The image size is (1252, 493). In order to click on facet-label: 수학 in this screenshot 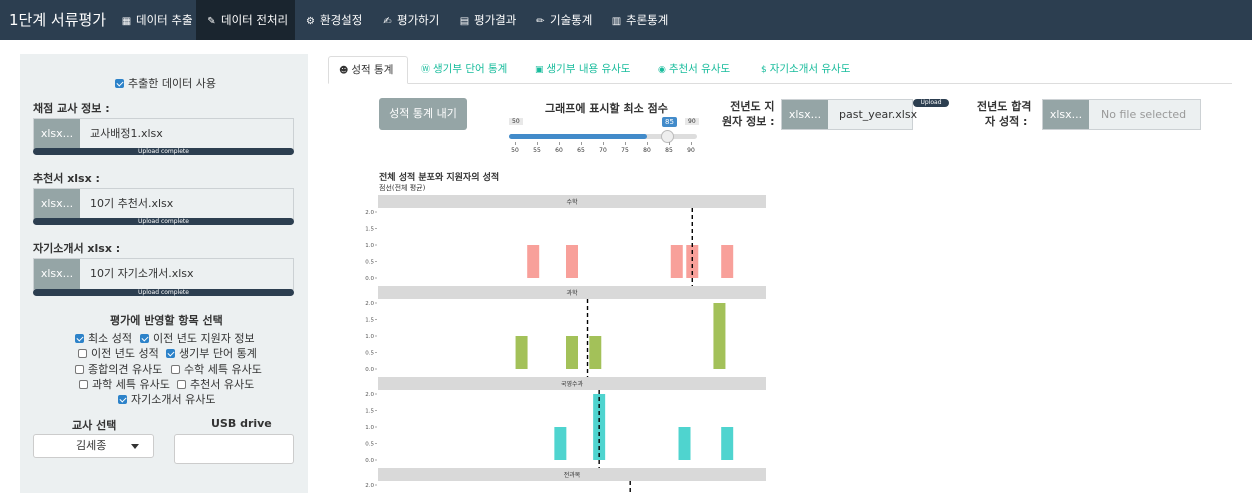, I will do `click(572, 202)`.